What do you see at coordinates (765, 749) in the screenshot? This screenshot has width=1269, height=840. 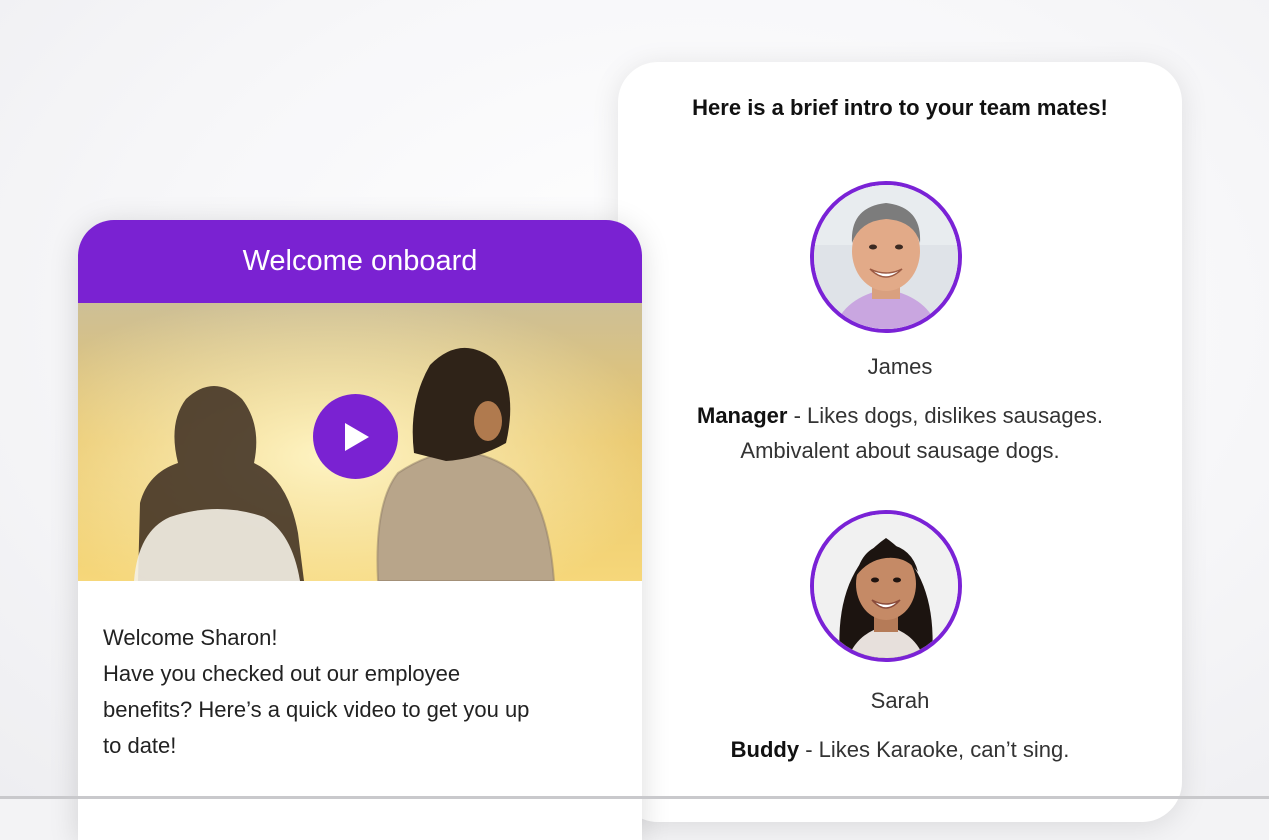 I see `member-role-sarah: Buddy` at bounding box center [765, 749].